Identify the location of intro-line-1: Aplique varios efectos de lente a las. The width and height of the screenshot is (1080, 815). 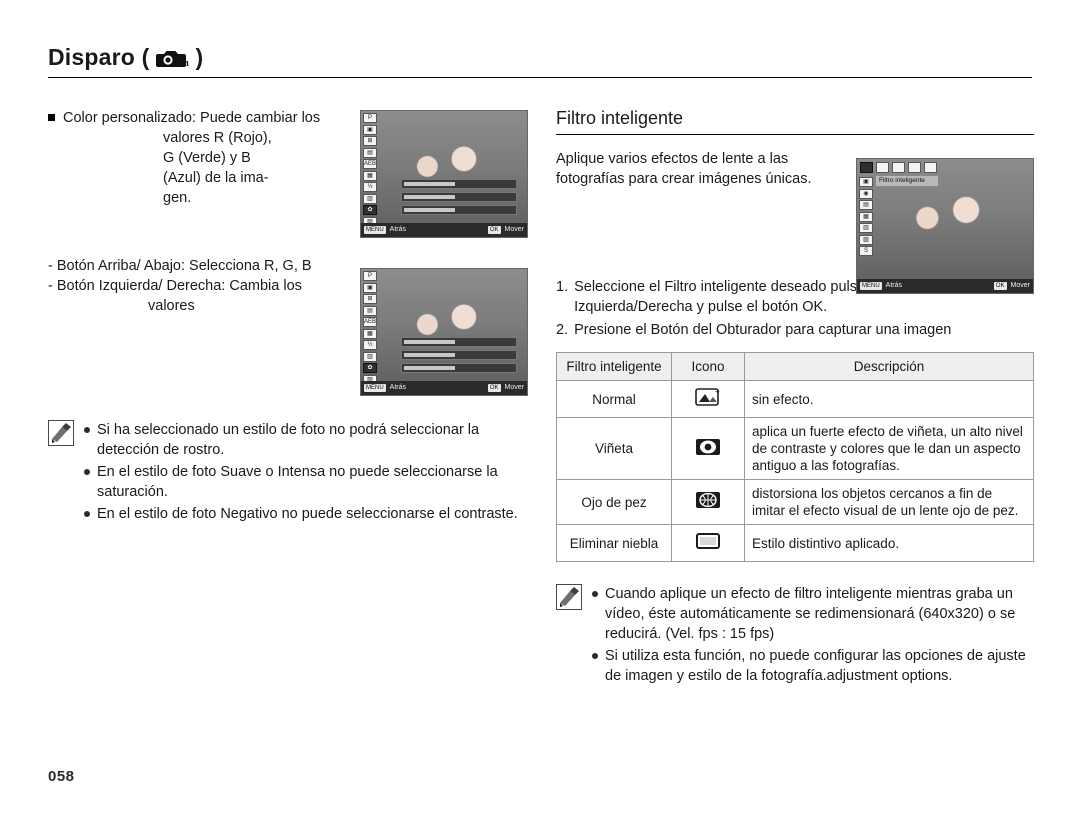
(672, 159).